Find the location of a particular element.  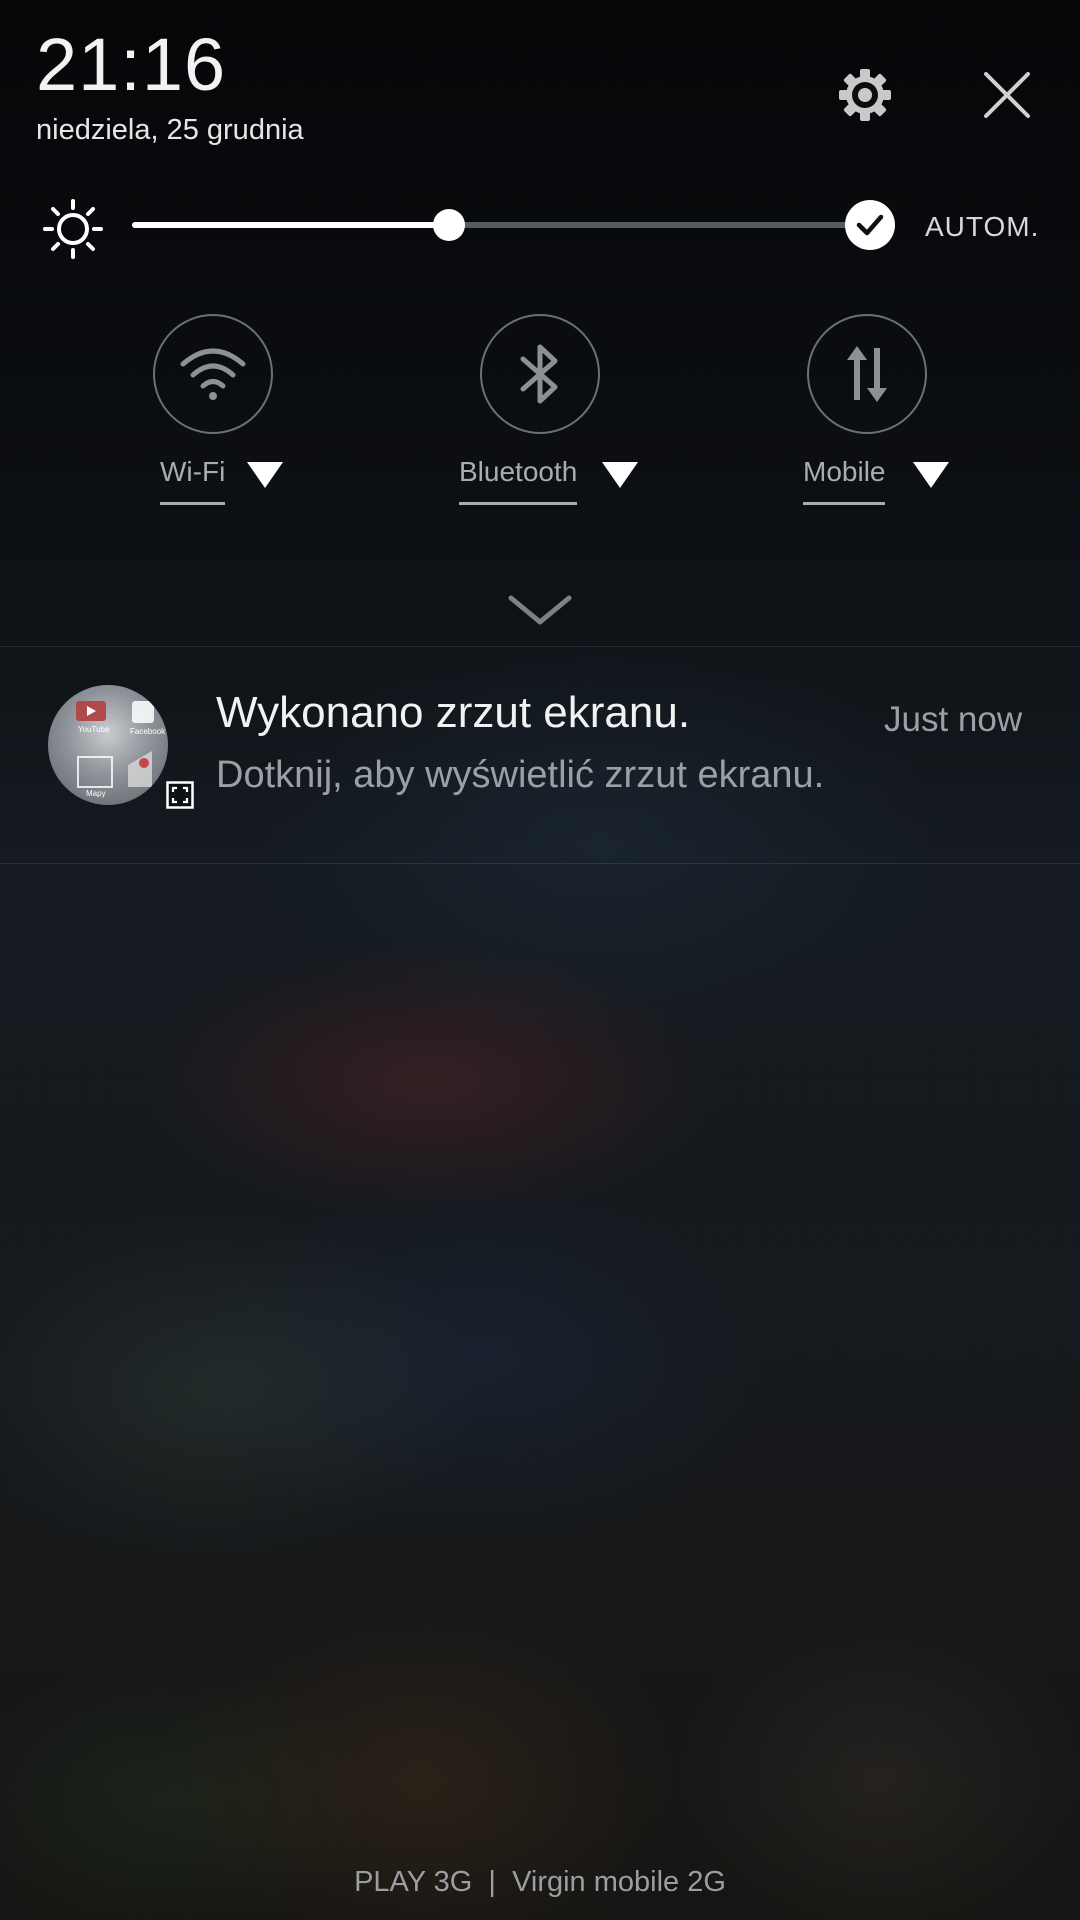

check-icon is located at coordinates (870, 225).